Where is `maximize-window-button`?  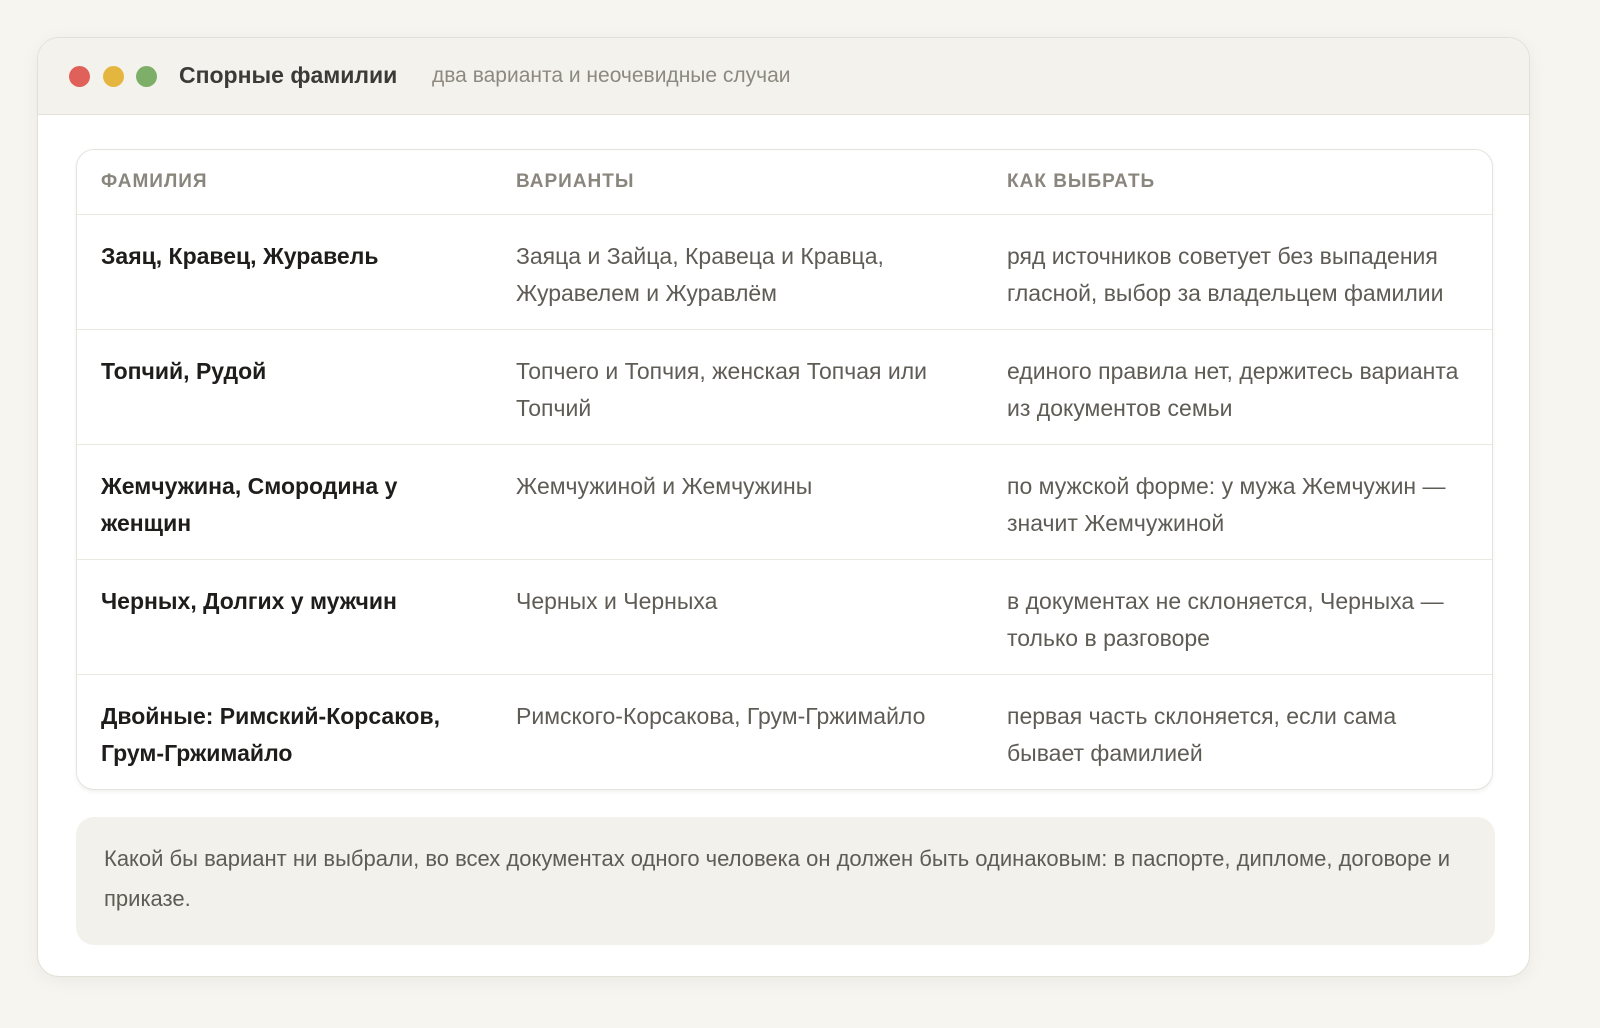 maximize-window-button is located at coordinates (146, 76).